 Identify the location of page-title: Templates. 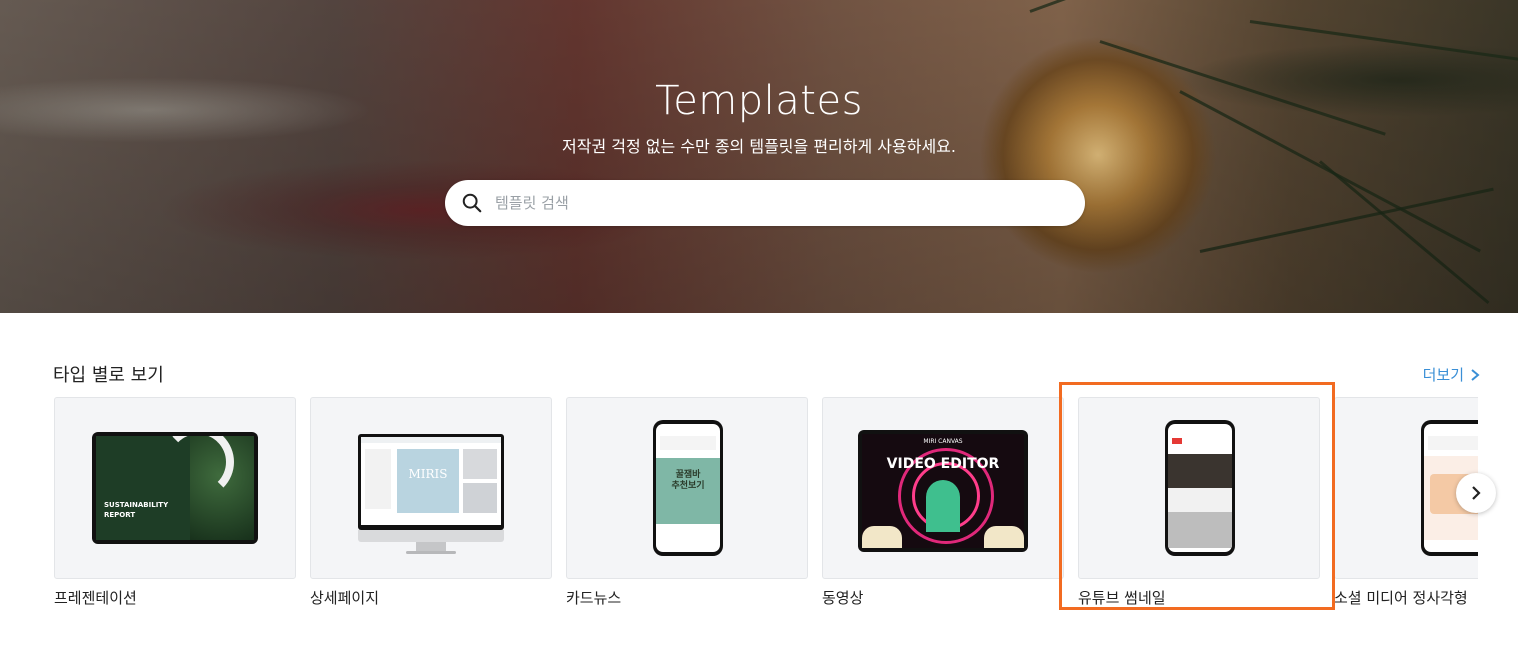
(759, 101).